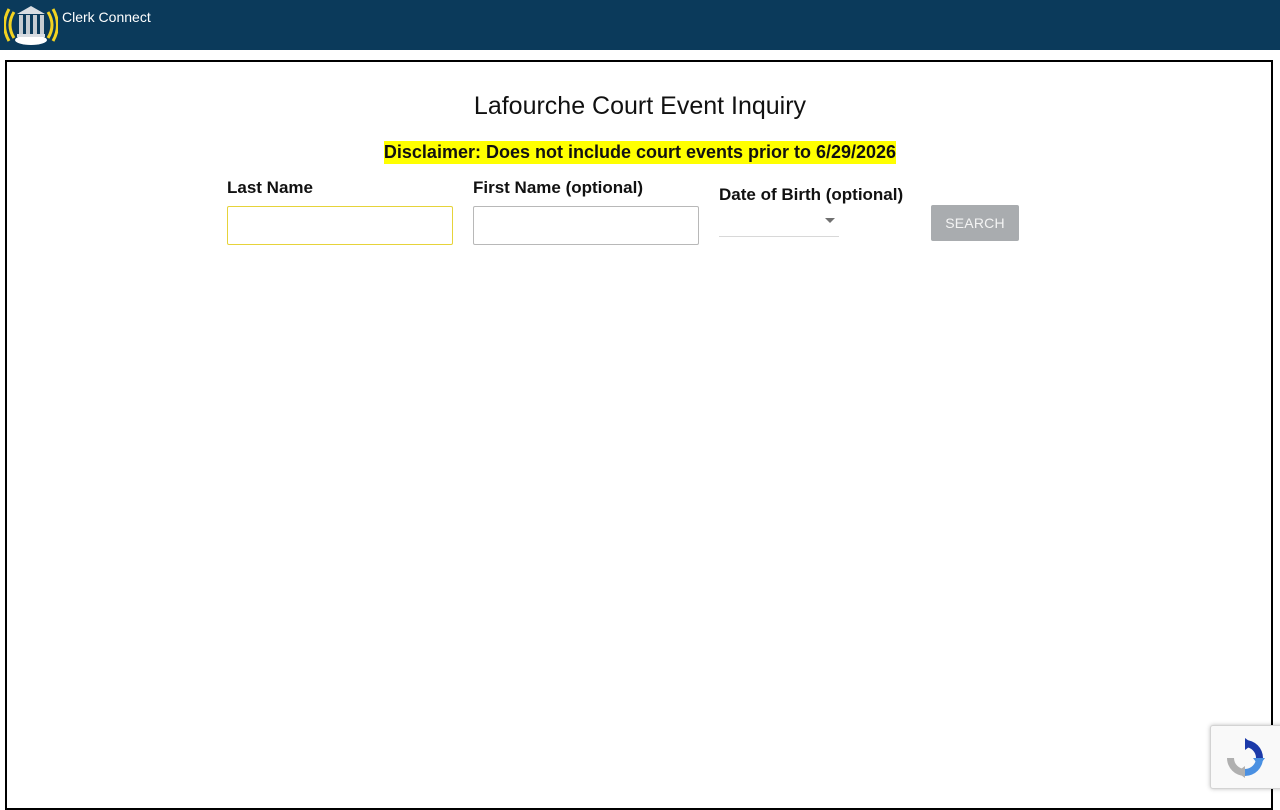 This screenshot has width=1280, height=810. Describe the element at coordinates (779, 223) in the screenshot. I see `dob-select` at that location.